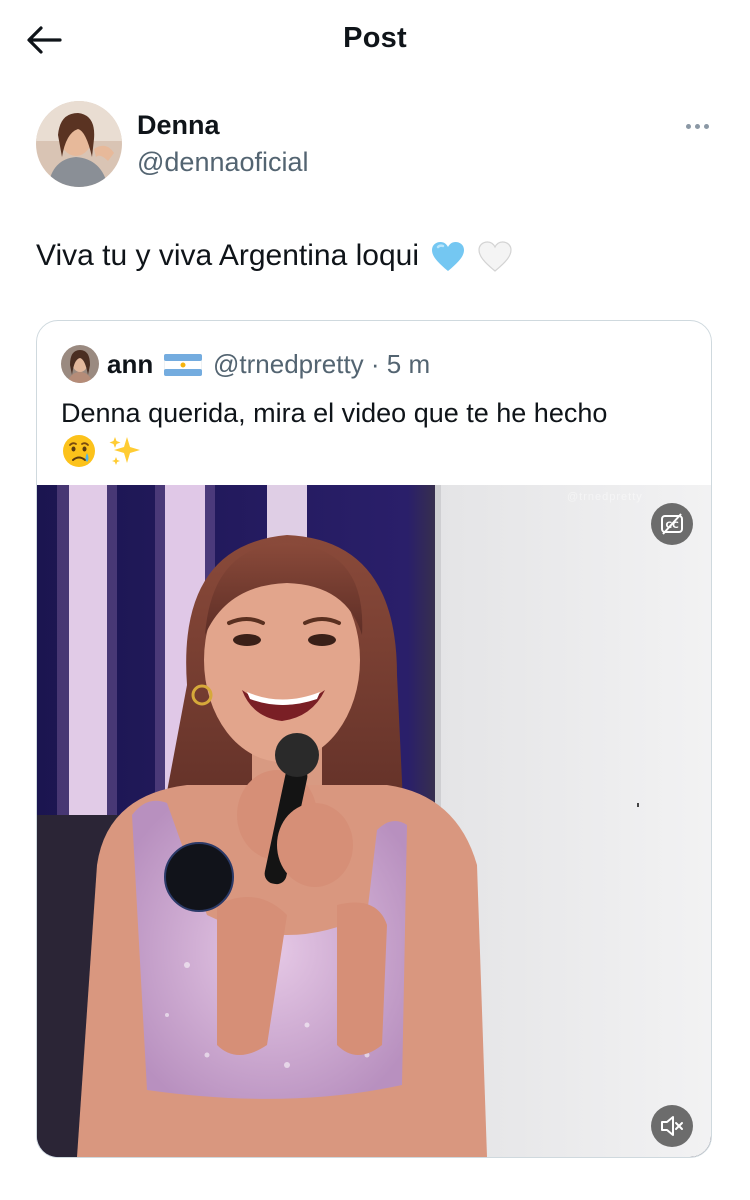 Image resolution: width=750 pixels, height=1200 pixels. What do you see at coordinates (124, 451) in the screenshot?
I see `sparkles-icon` at bounding box center [124, 451].